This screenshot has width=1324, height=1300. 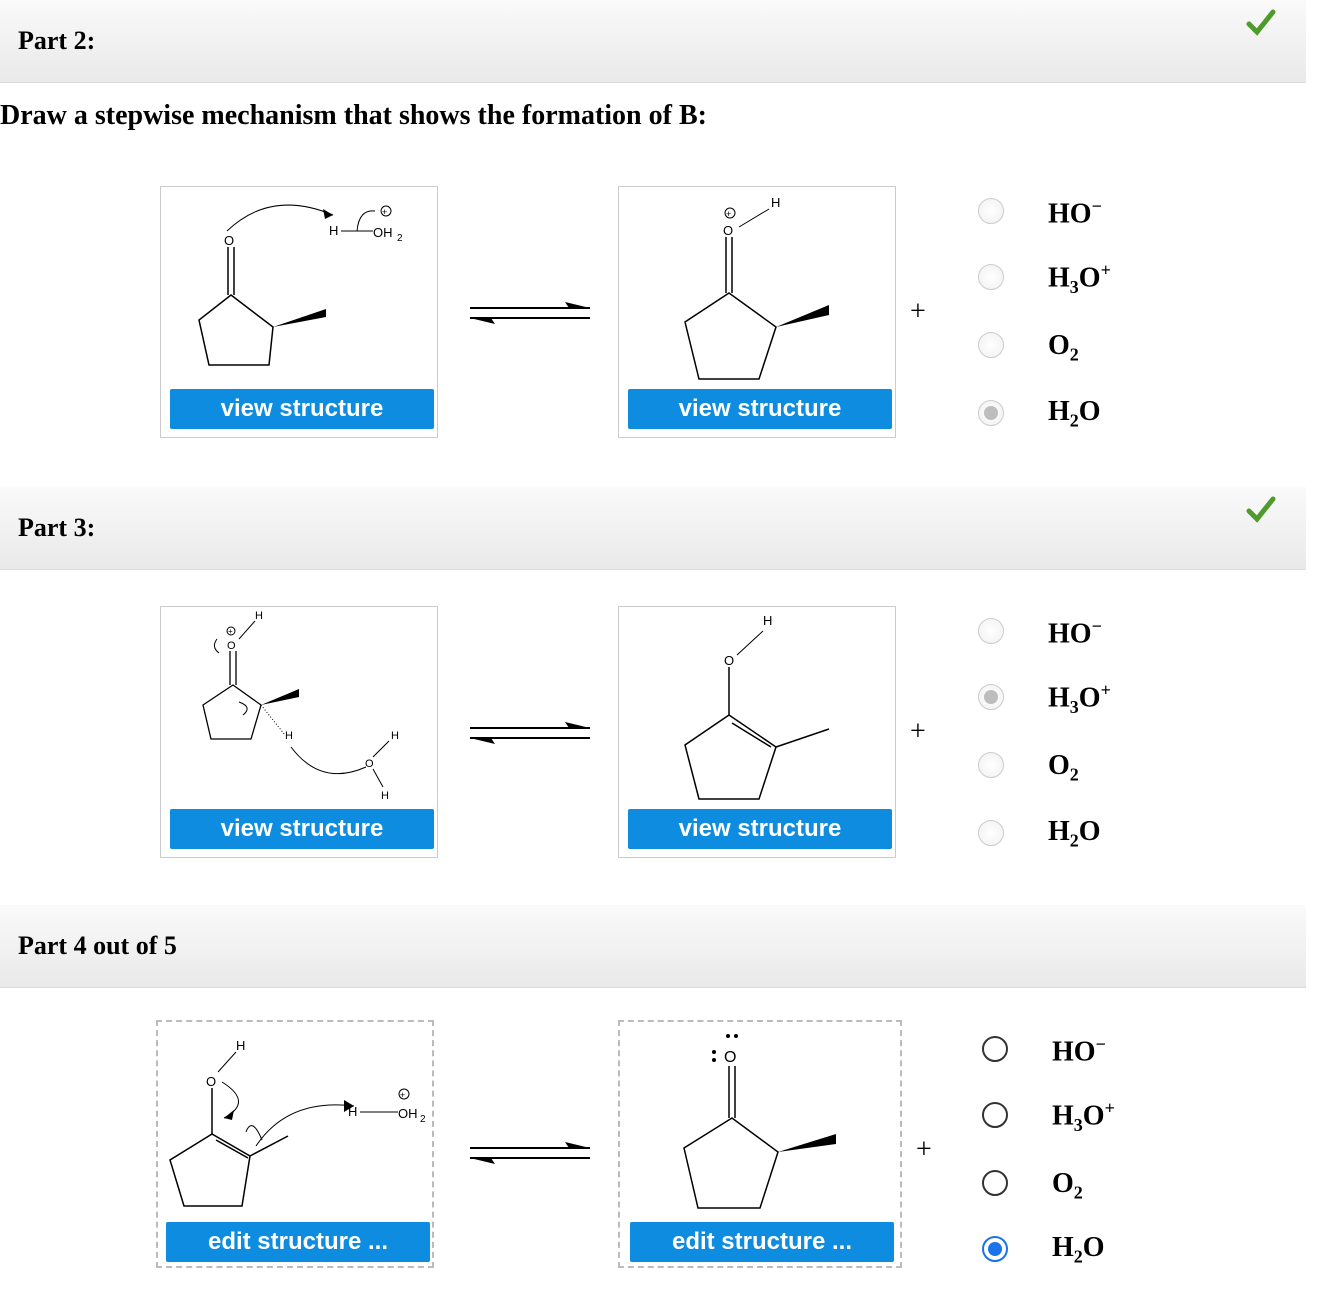 What do you see at coordinates (97, 945) in the screenshot?
I see `part-4-title: Part 4 out of 5` at bounding box center [97, 945].